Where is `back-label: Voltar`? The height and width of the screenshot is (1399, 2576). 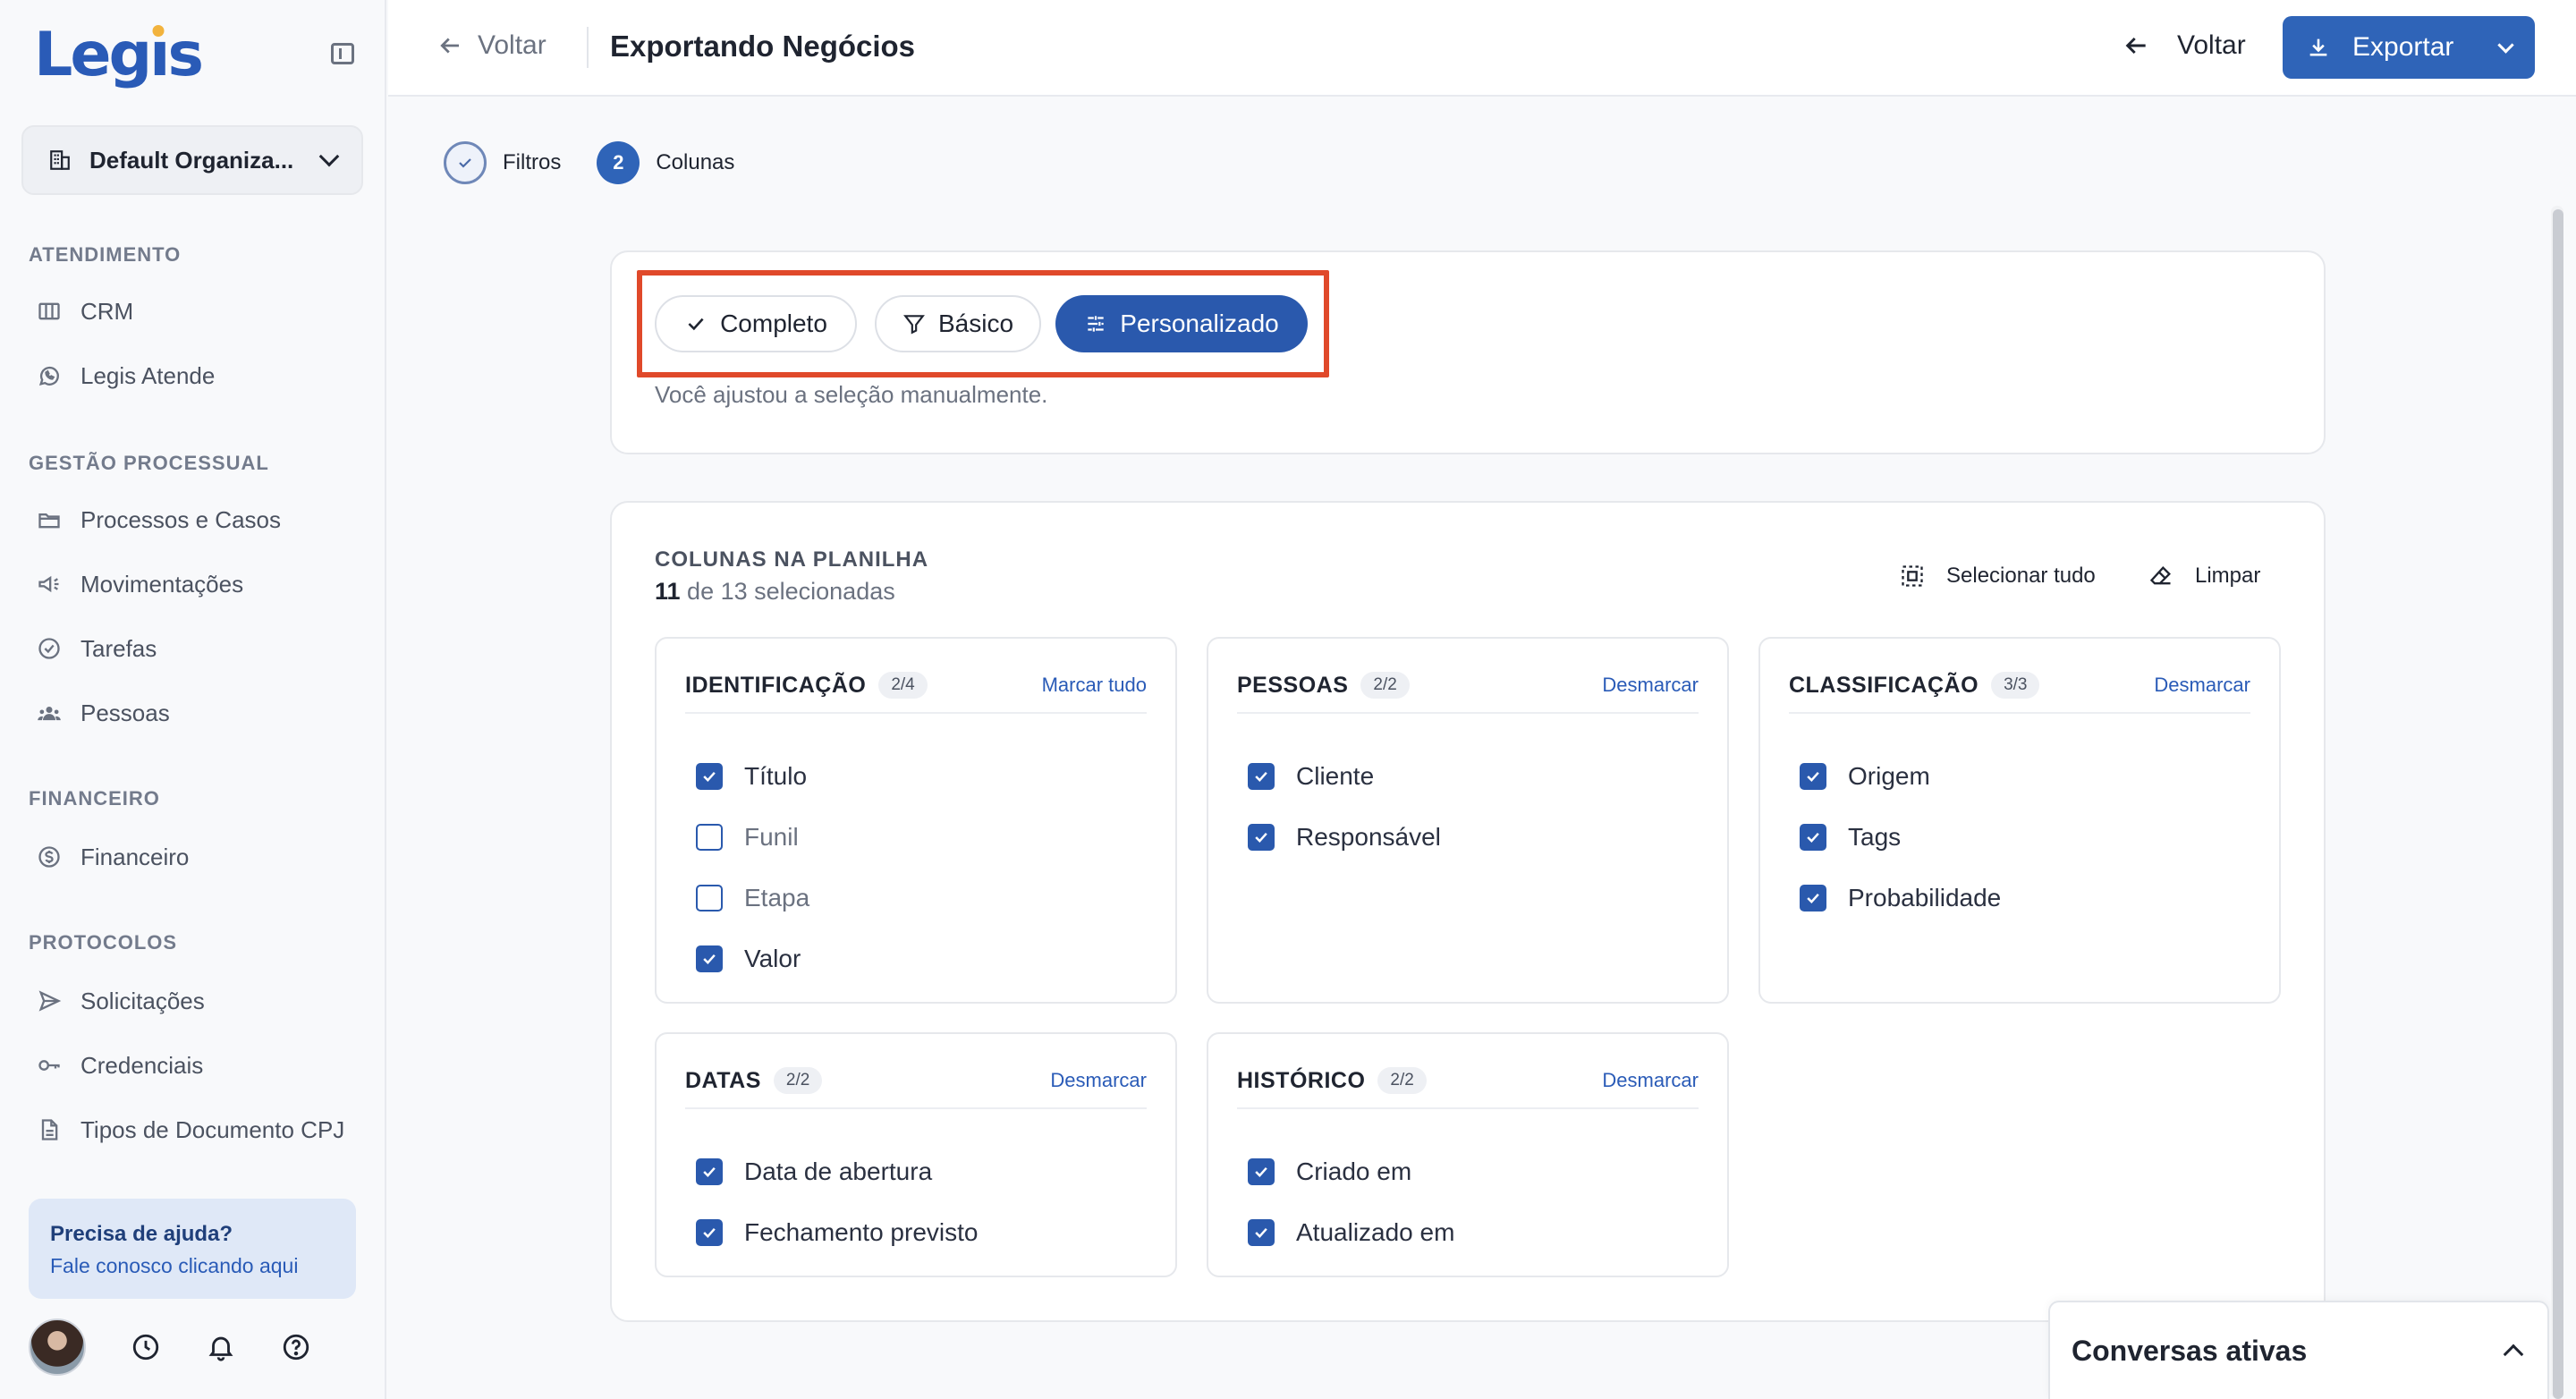 back-label: Voltar is located at coordinates (2211, 45).